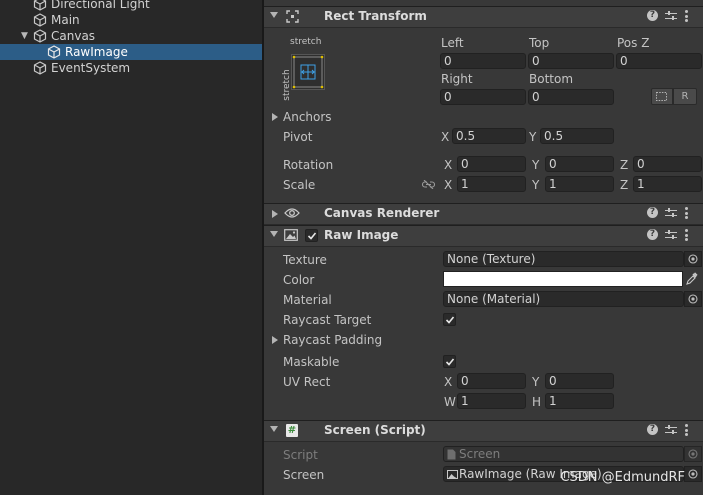 This screenshot has height=495, width=703. What do you see at coordinates (361, 235) in the screenshot?
I see `component-title: Raw Image` at bounding box center [361, 235].